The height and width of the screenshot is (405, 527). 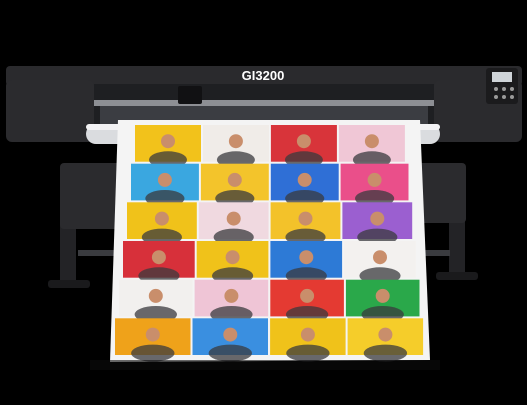 I want to click on control-panel, so click(x=502, y=86).